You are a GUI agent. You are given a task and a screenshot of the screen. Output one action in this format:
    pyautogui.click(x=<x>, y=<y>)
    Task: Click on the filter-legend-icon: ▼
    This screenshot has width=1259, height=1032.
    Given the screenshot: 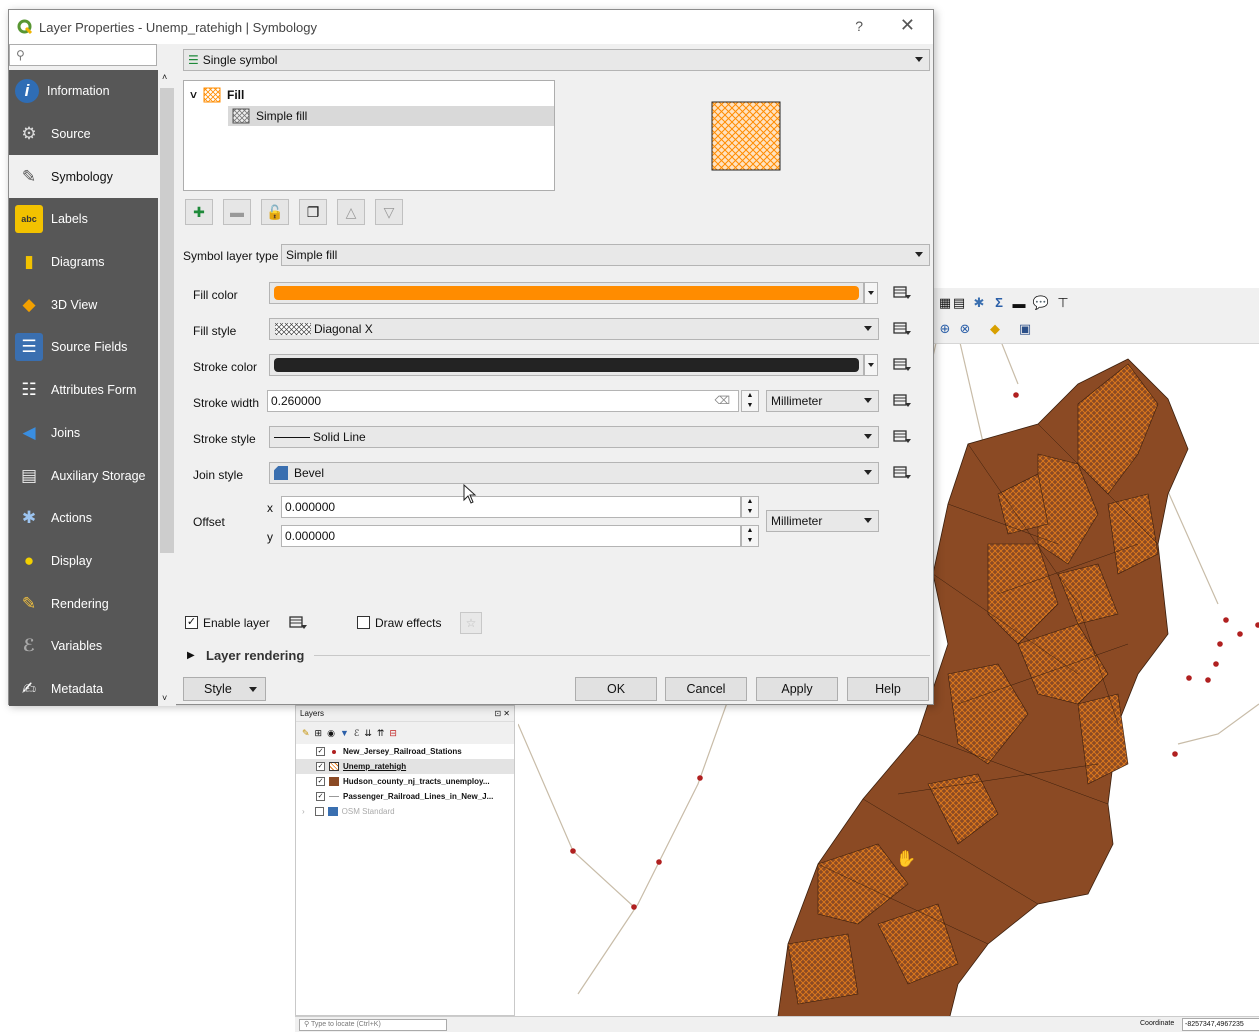 What is the action you would take?
    pyautogui.click(x=344, y=733)
    